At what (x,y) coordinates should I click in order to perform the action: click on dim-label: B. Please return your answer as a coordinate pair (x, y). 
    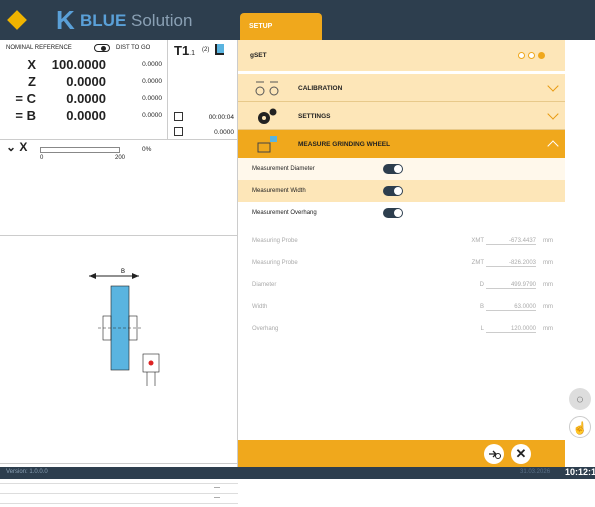
    Looking at the image, I should click on (123, 272).